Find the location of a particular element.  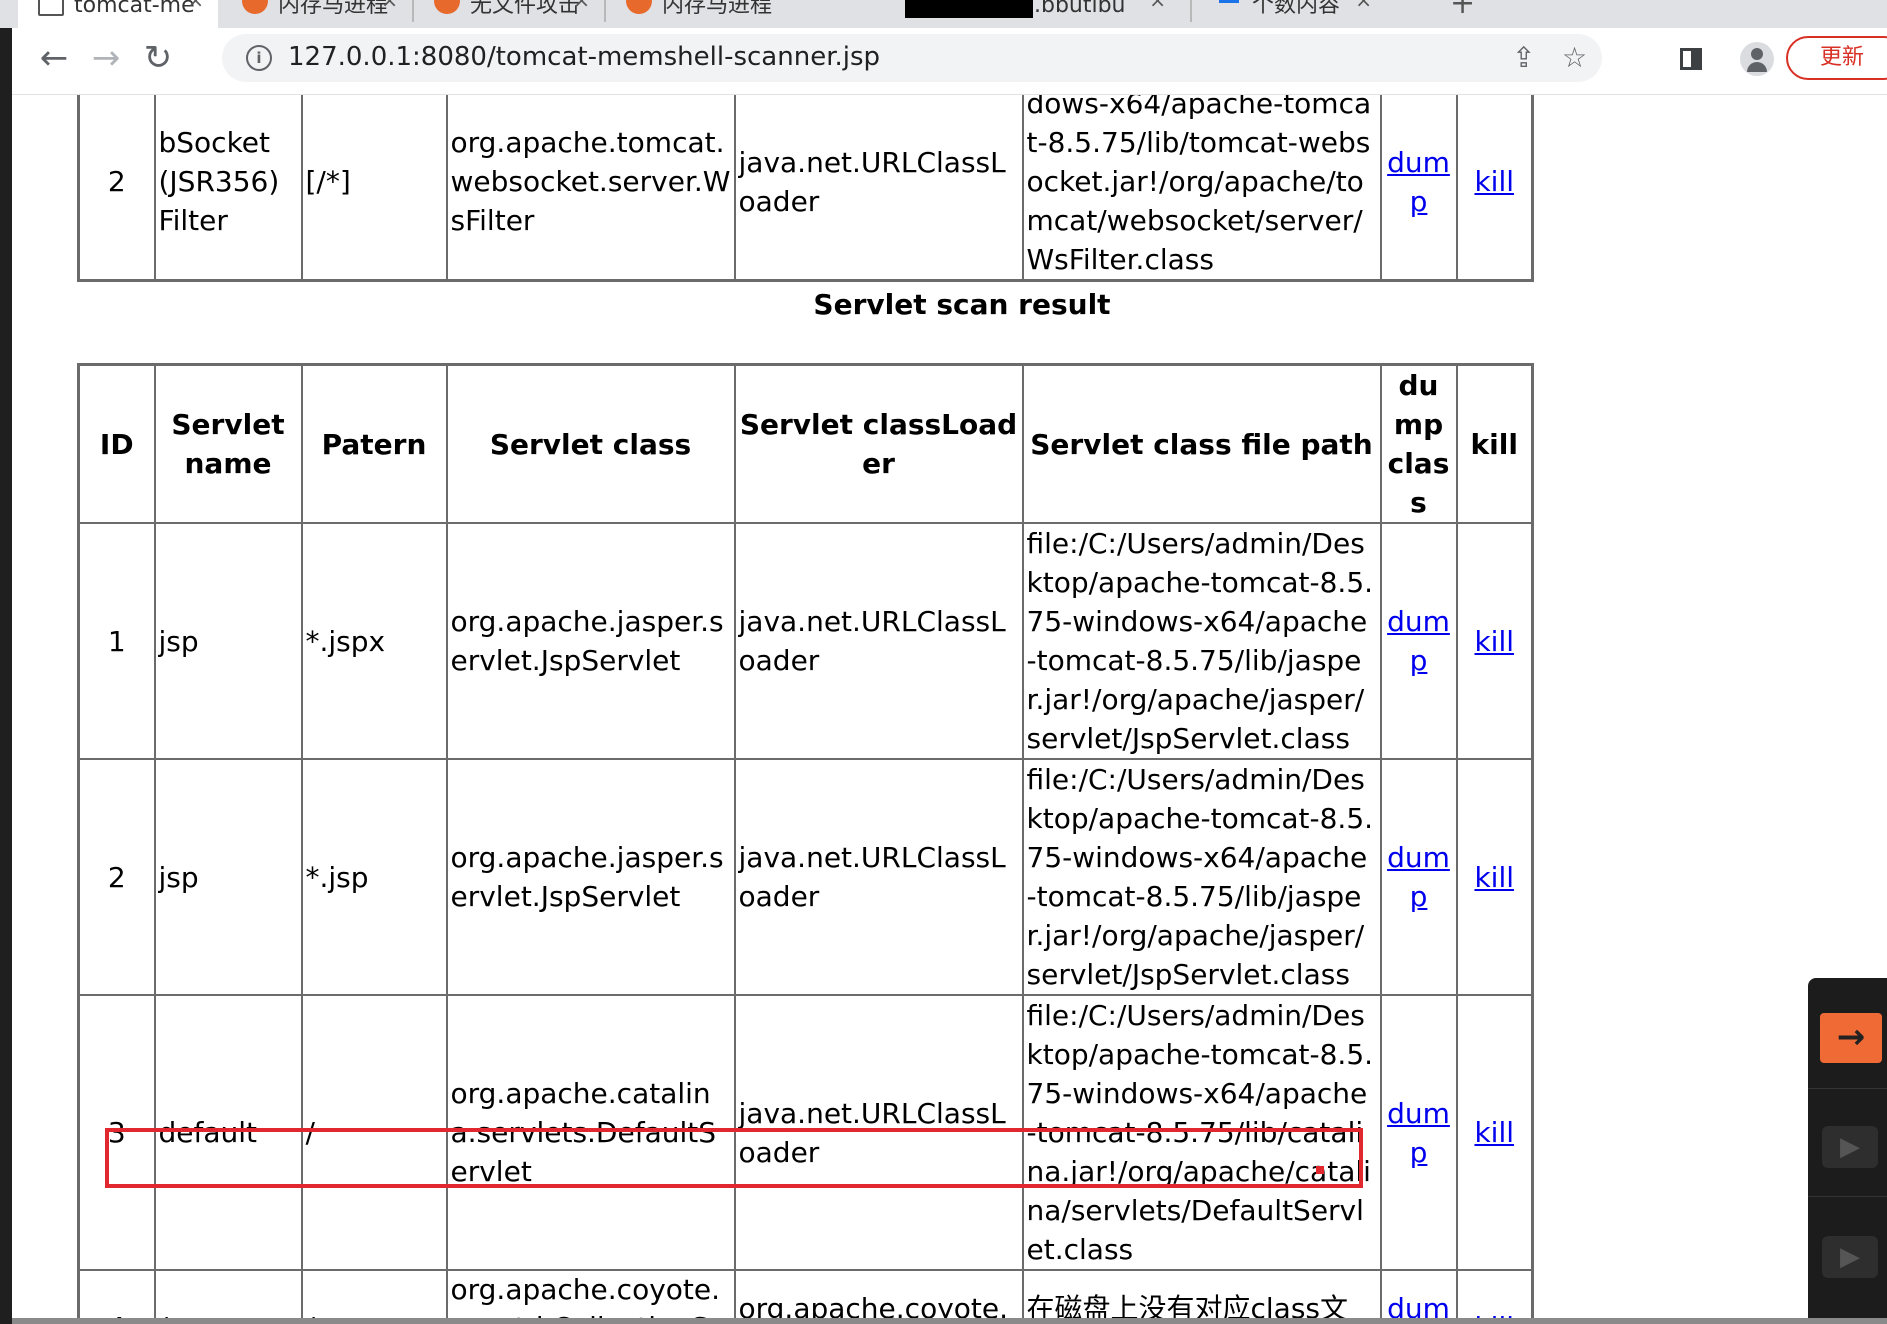

tab-memshell-process: 内存马进程 × is located at coordinates (317, 14).